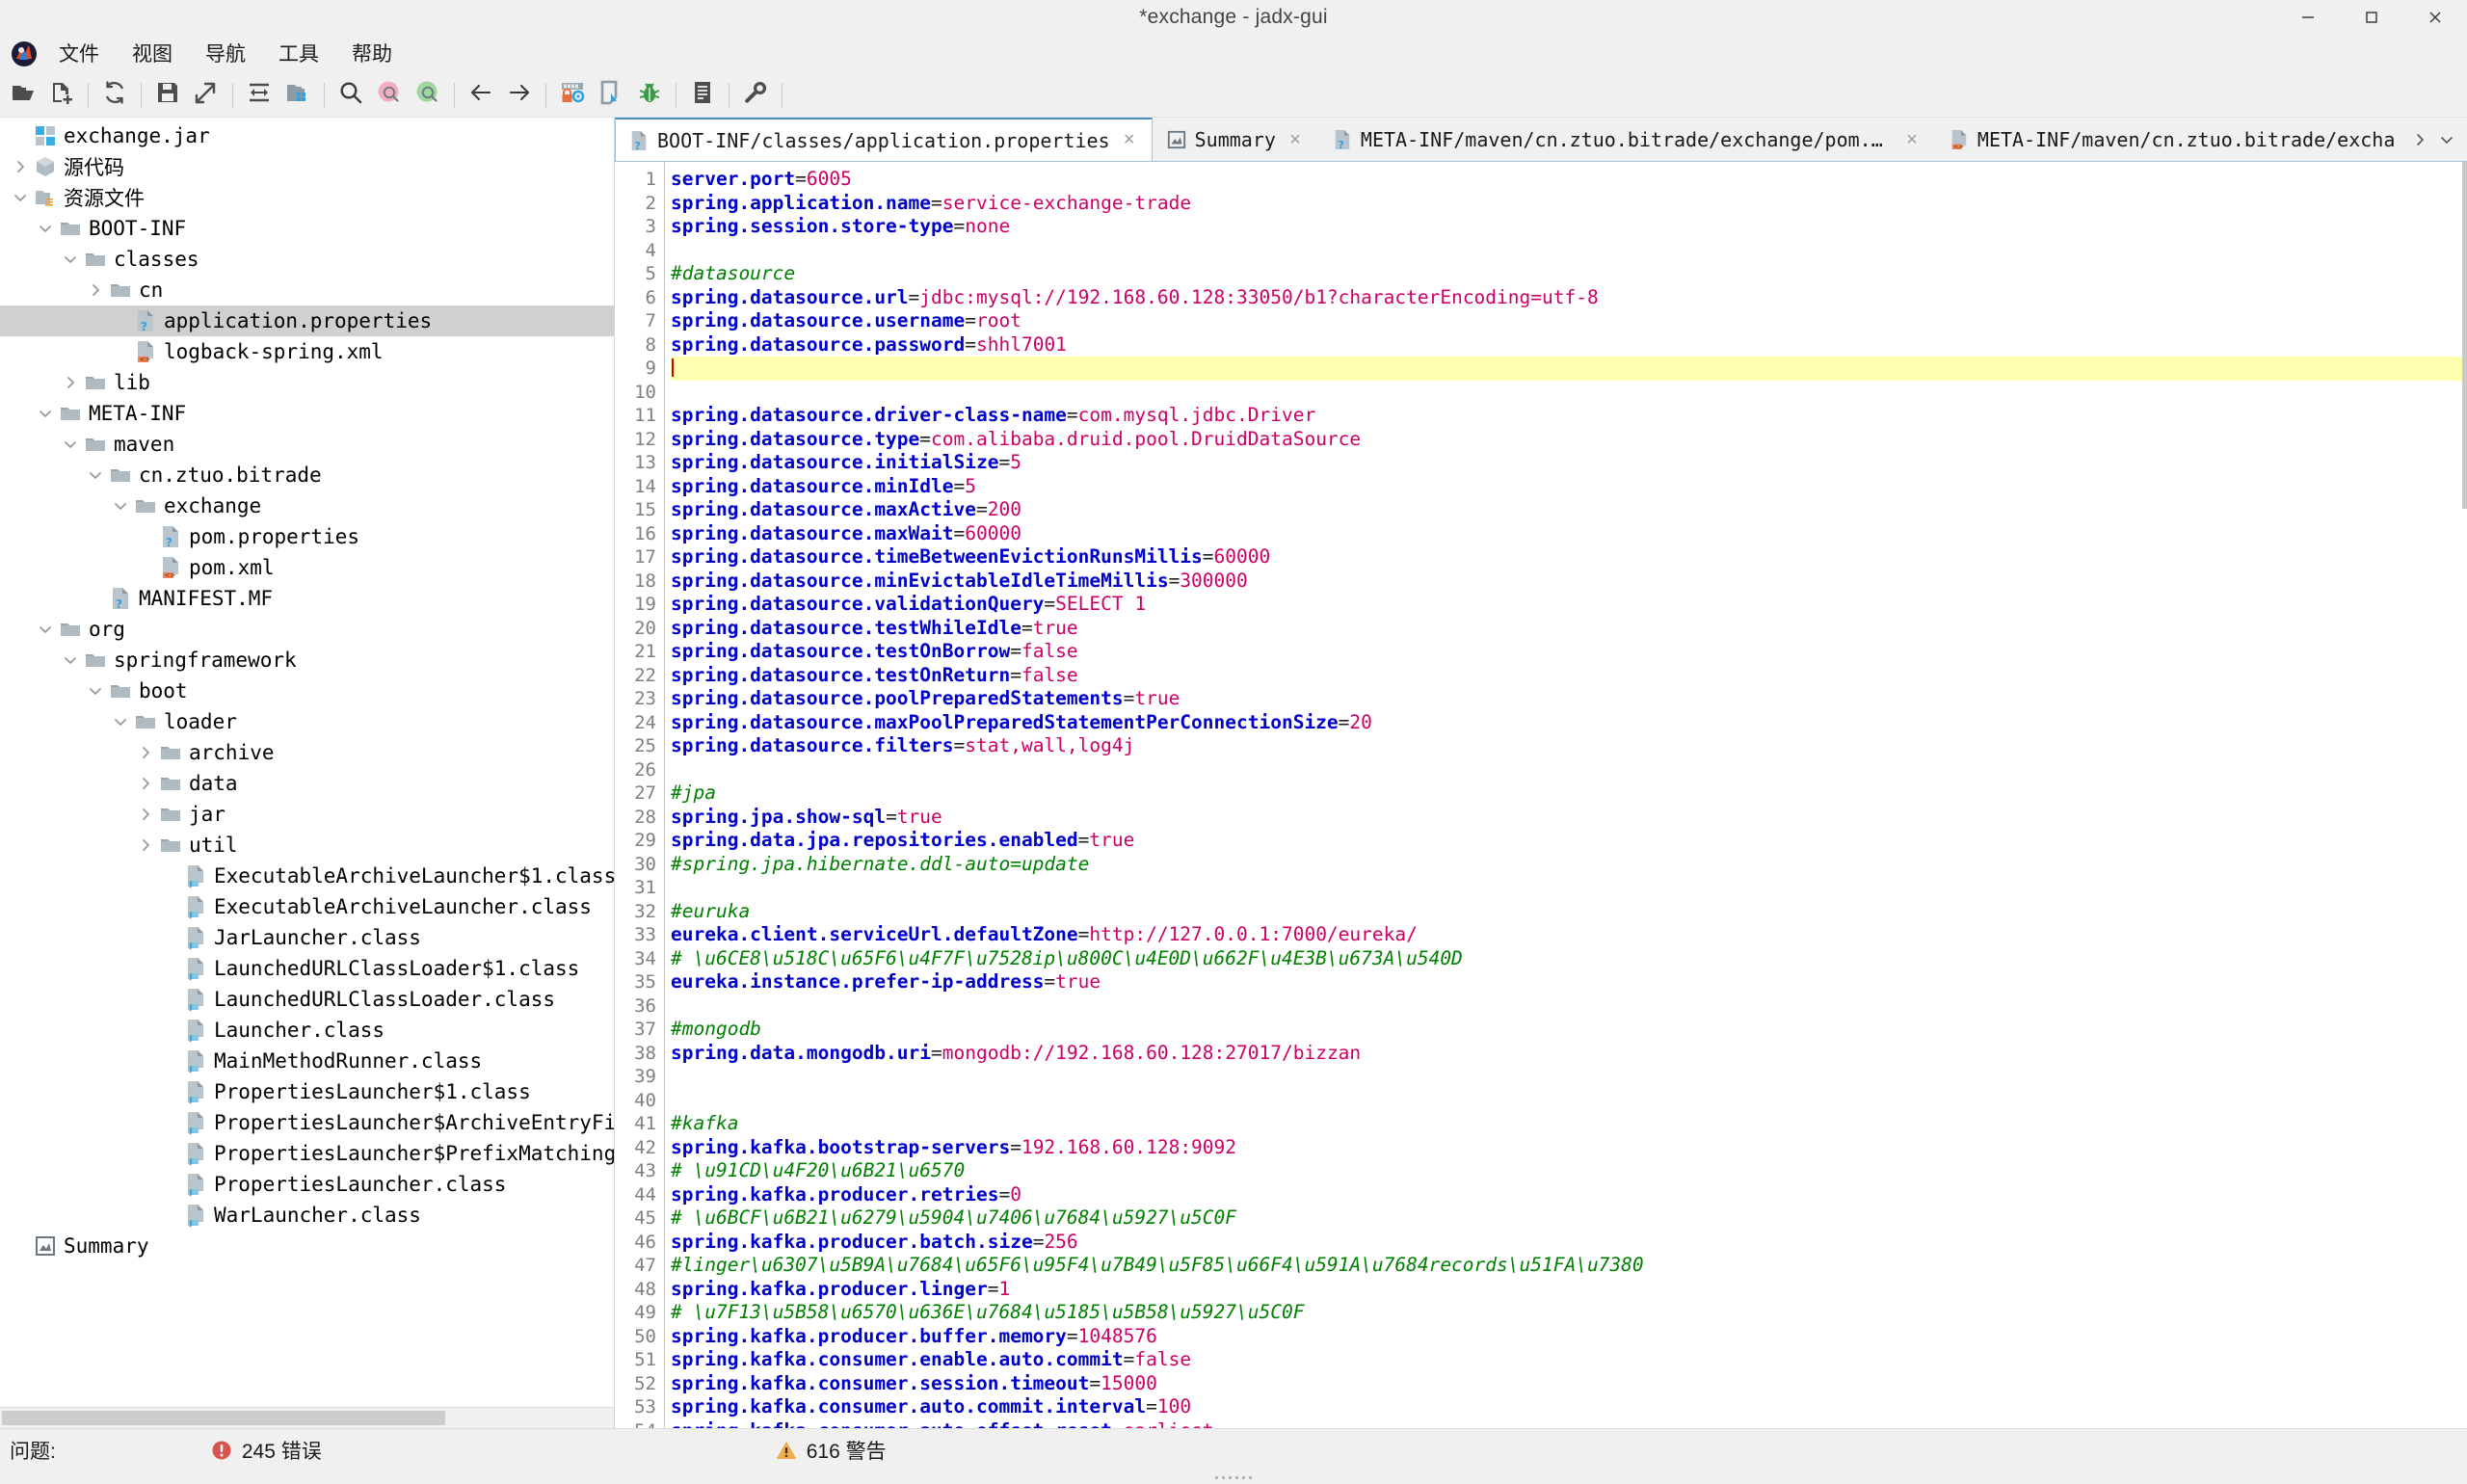 Image resolution: width=2467 pixels, height=1484 pixels. Describe the element at coordinates (307, 259) in the screenshot. I see `tree-node: classes` at that location.